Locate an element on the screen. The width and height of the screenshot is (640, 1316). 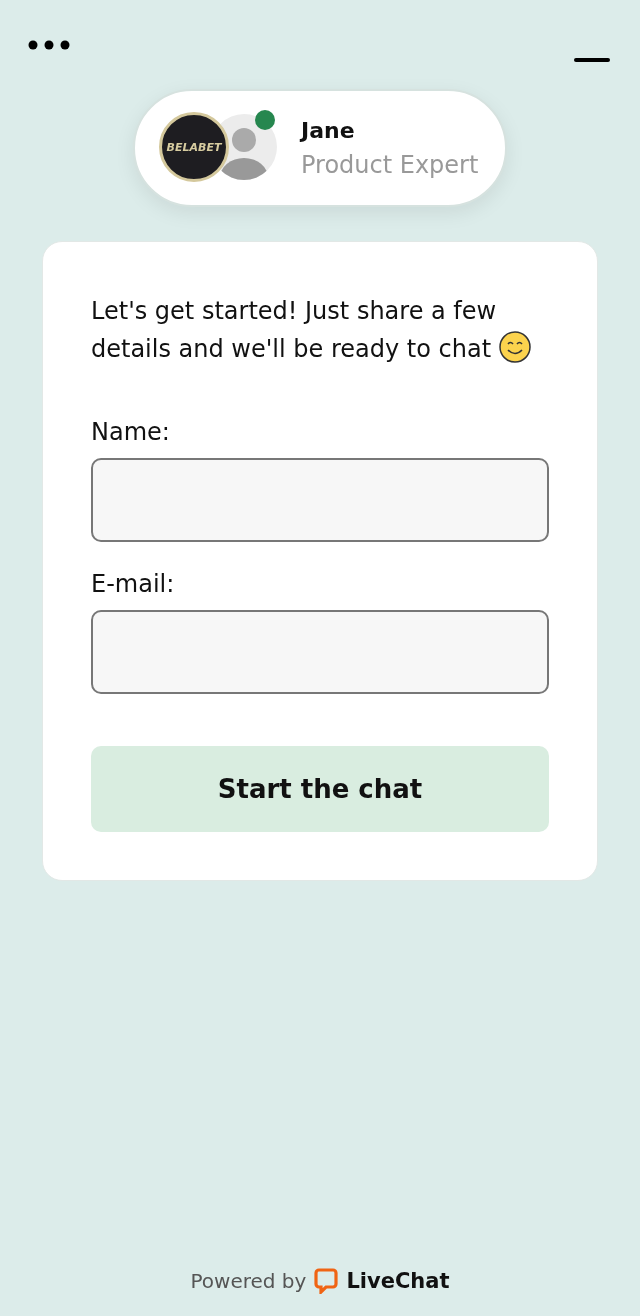
agent-role: Product Expert is located at coordinates (390, 164).